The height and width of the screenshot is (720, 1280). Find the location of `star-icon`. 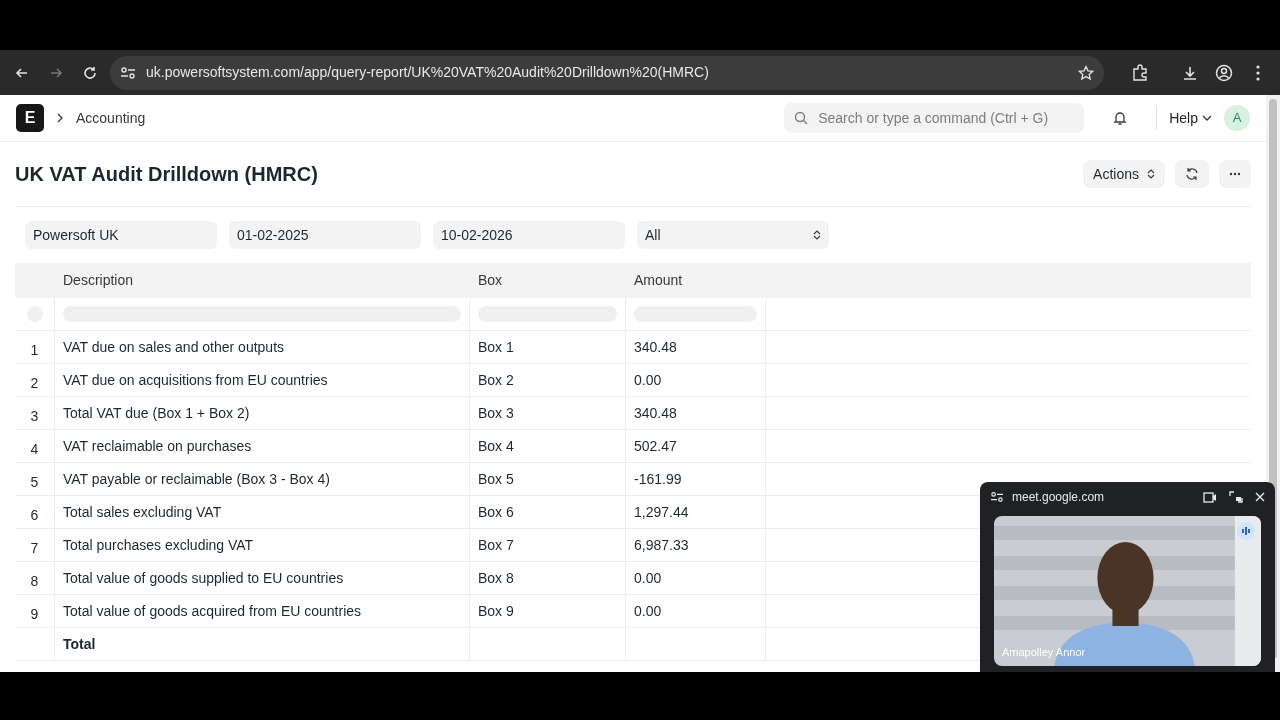

star-icon is located at coordinates (1086, 72).